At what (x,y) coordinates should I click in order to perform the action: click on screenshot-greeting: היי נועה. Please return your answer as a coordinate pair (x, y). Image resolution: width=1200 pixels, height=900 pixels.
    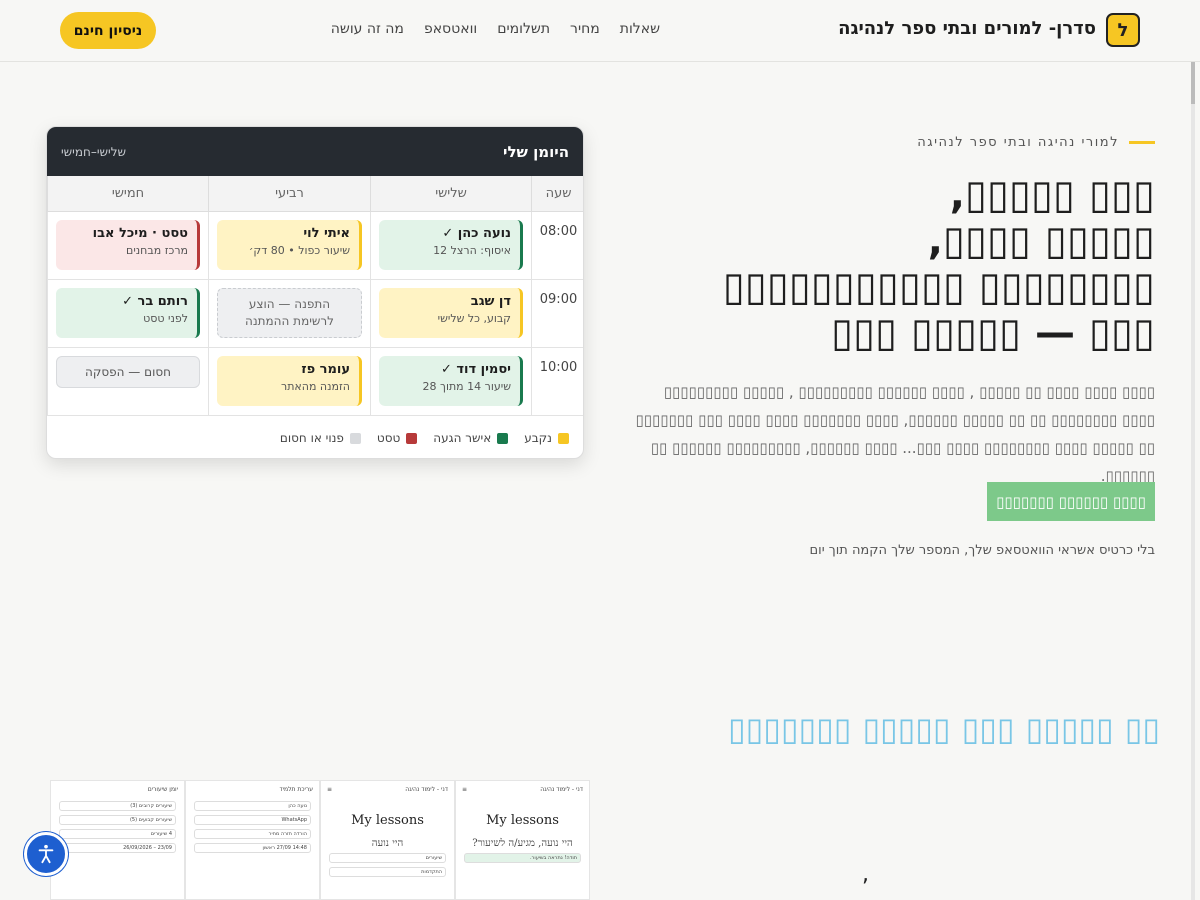
    Looking at the image, I should click on (387, 843).